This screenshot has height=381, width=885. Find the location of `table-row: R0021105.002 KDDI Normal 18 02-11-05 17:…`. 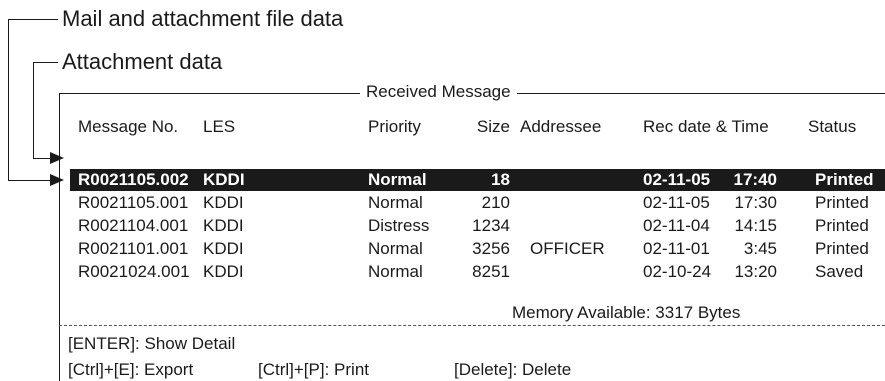

table-row: R0021105.002 KDDI Normal 18 02-11-05 17:… is located at coordinates (477, 180).